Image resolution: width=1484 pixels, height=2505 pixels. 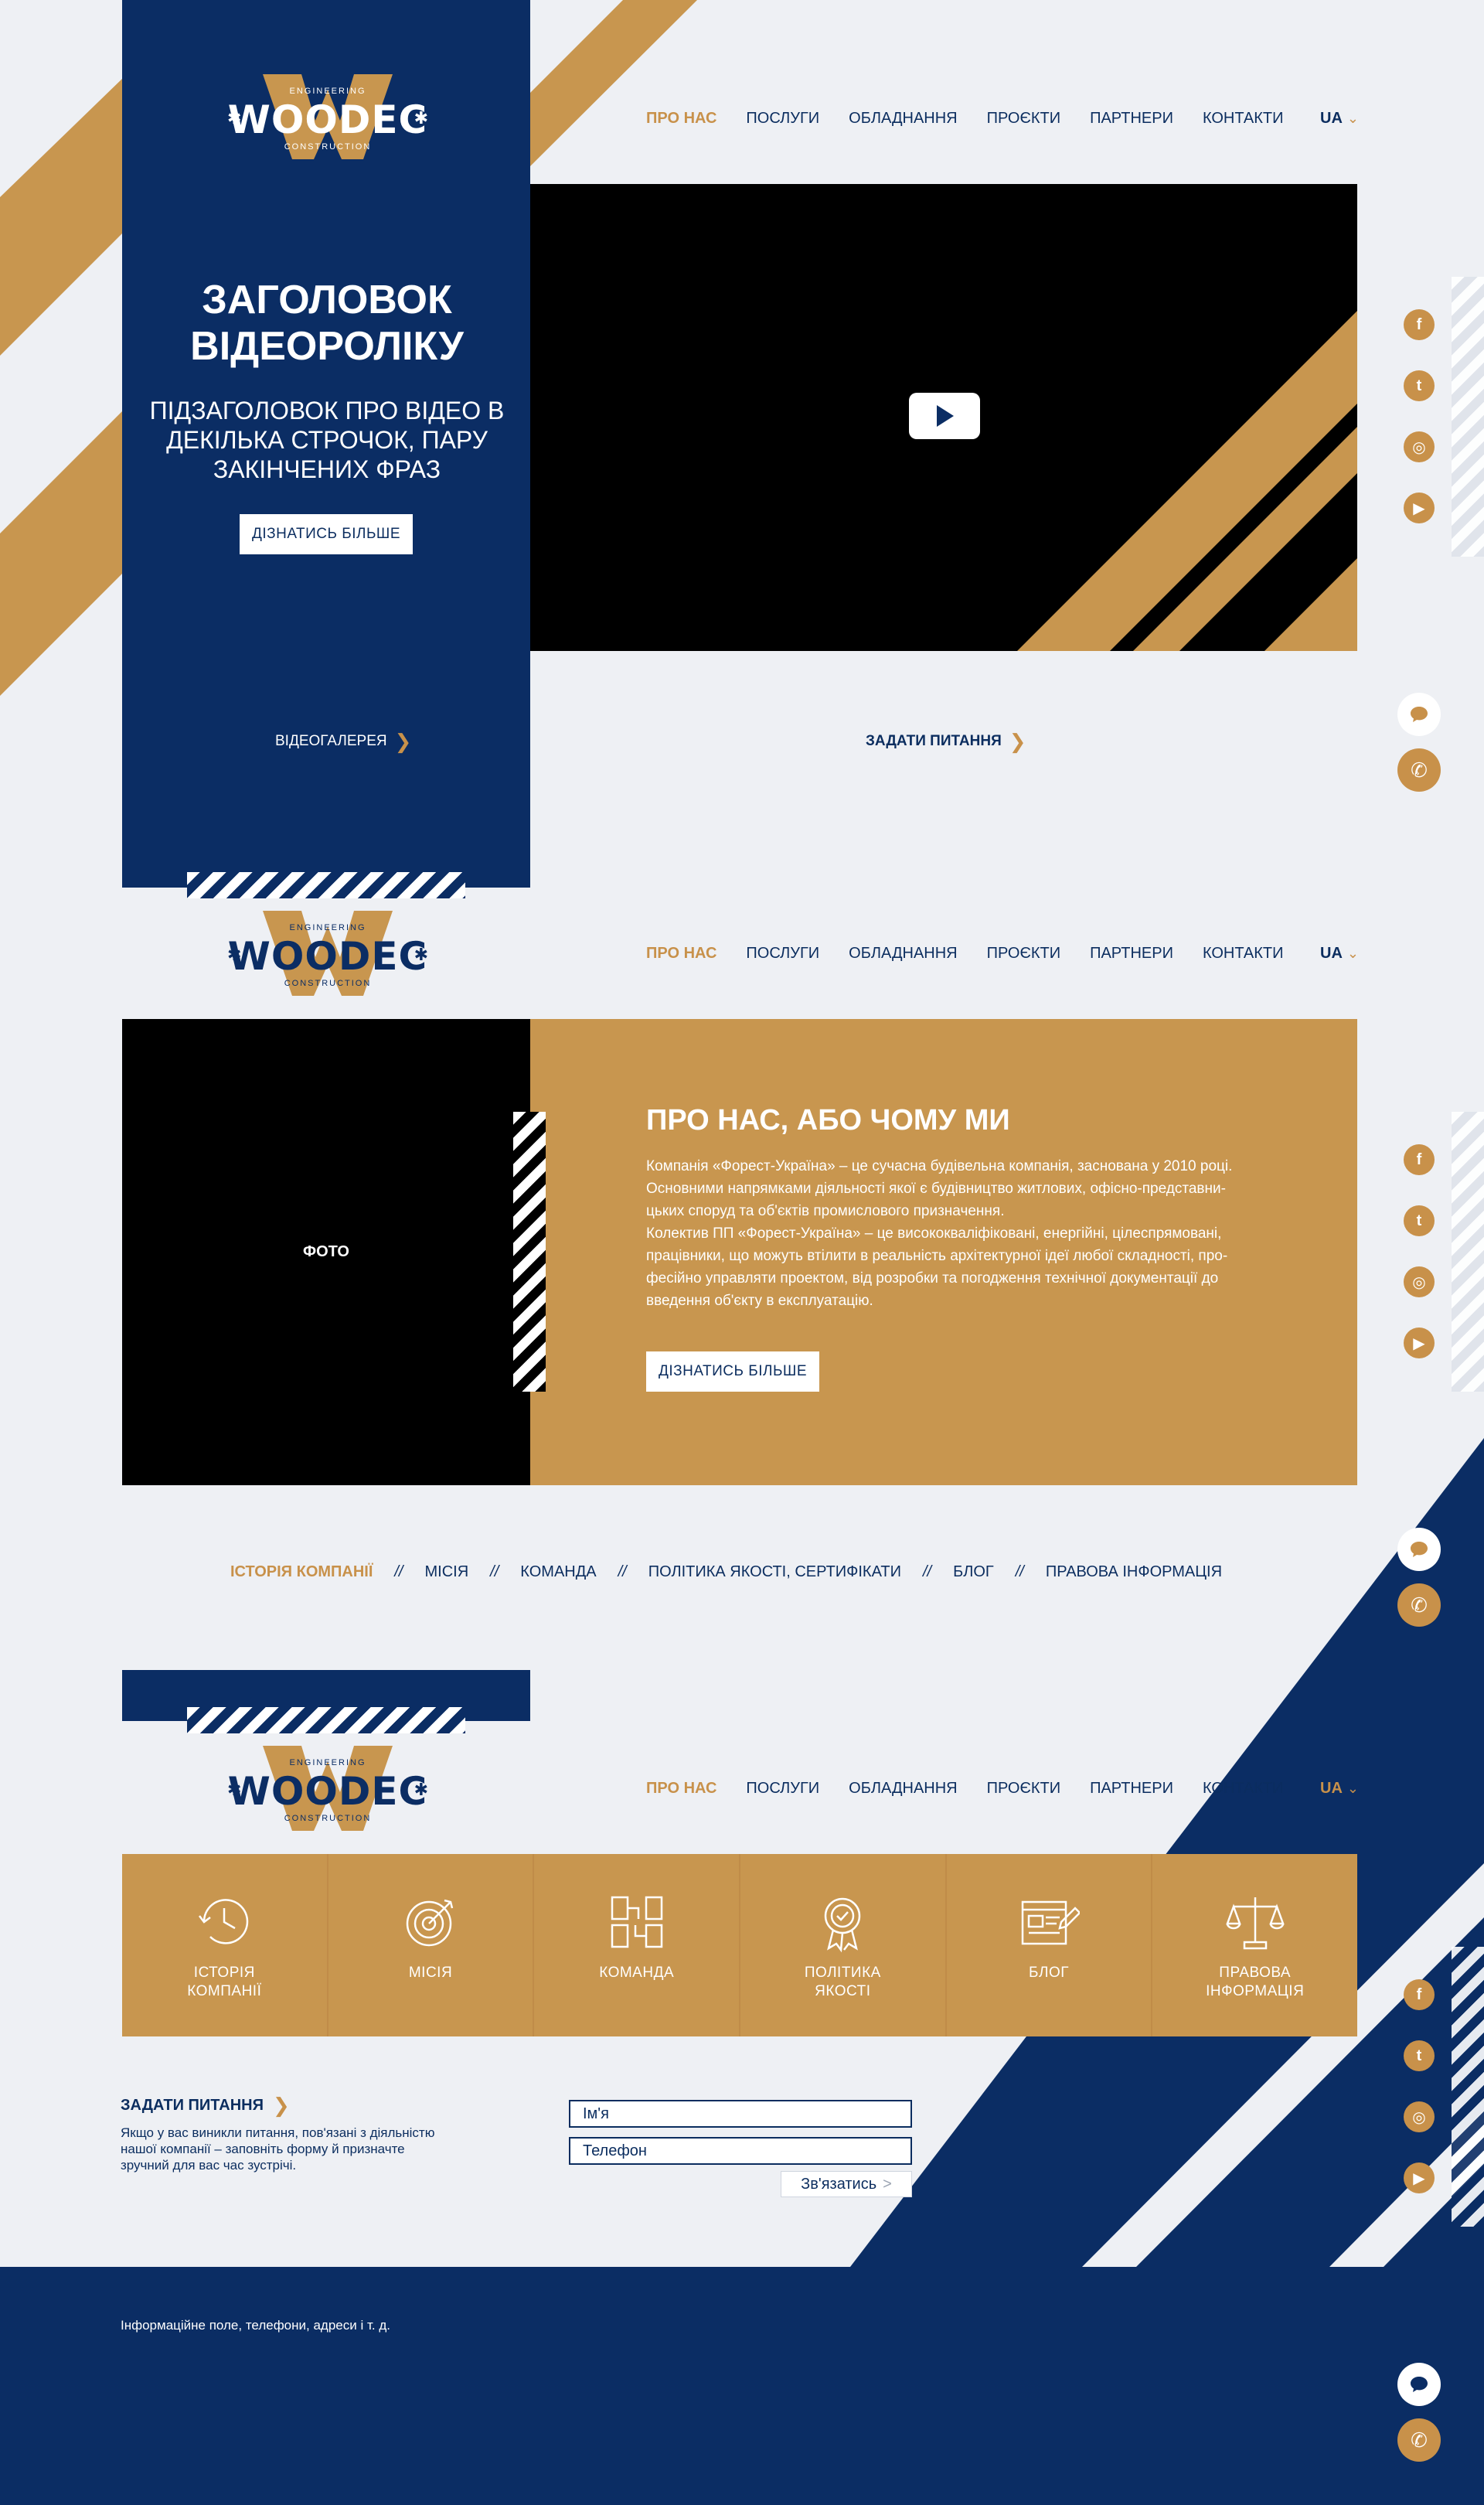 I want to click on play-button, so click(x=944, y=416).